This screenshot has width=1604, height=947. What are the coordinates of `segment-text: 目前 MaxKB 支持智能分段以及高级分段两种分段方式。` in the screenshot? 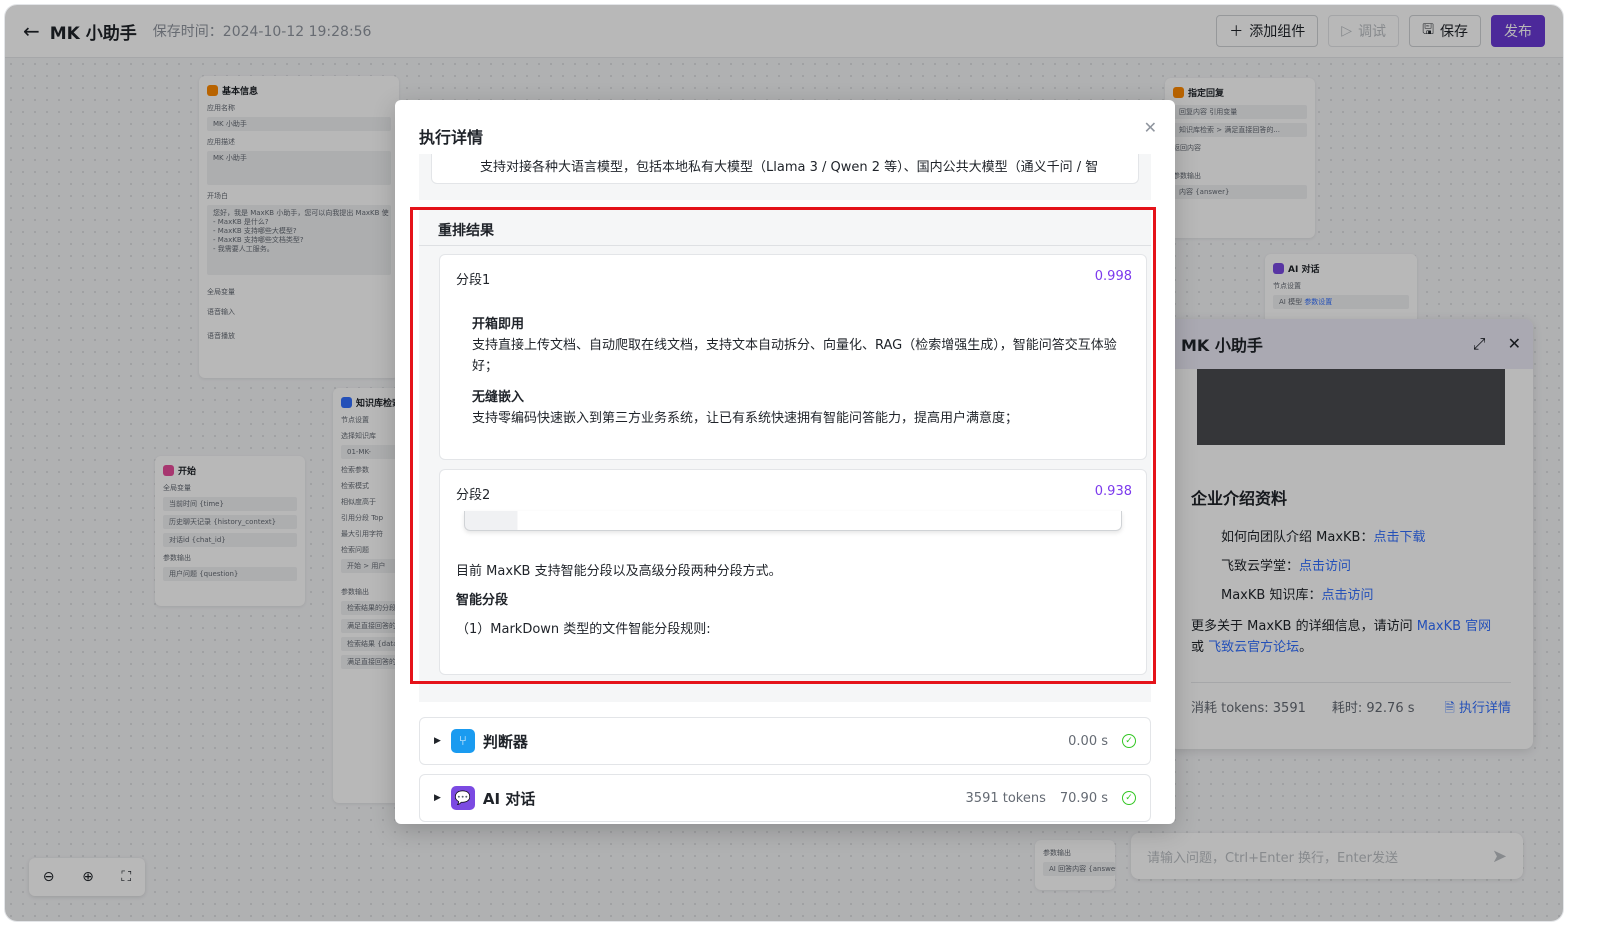 It's located at (619, 571).